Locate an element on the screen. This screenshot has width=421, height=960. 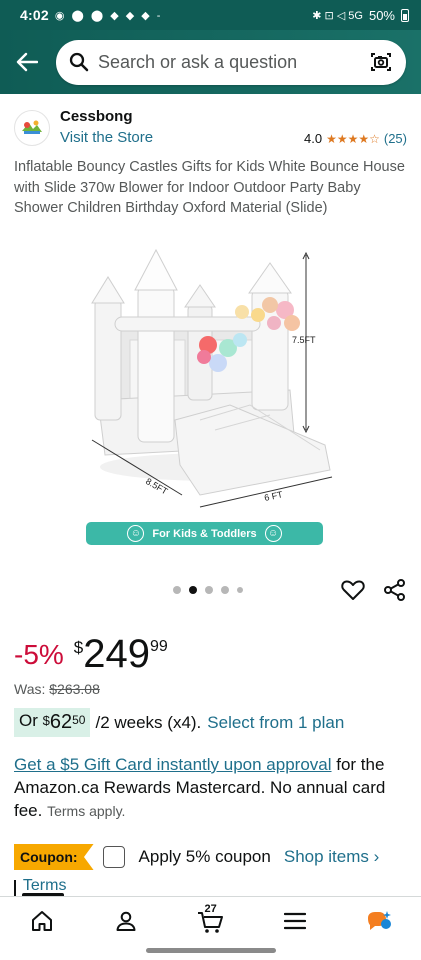
share-icon is located at coordinates (394, 590).